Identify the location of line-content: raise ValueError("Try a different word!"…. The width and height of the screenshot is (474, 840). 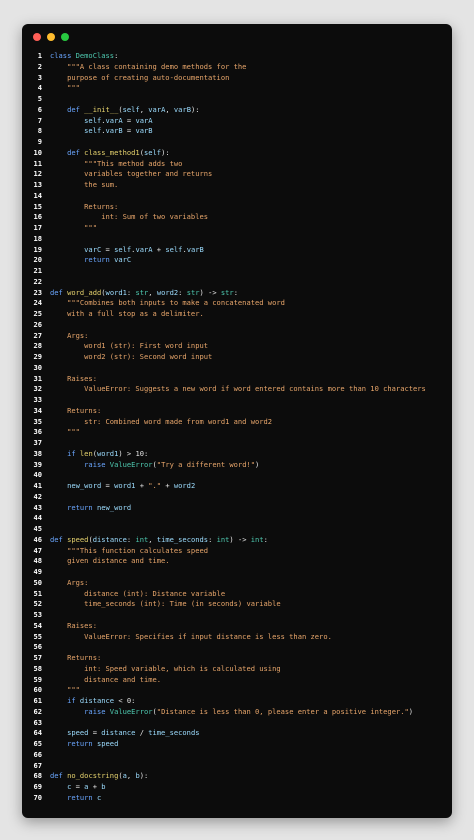
(154, 465).